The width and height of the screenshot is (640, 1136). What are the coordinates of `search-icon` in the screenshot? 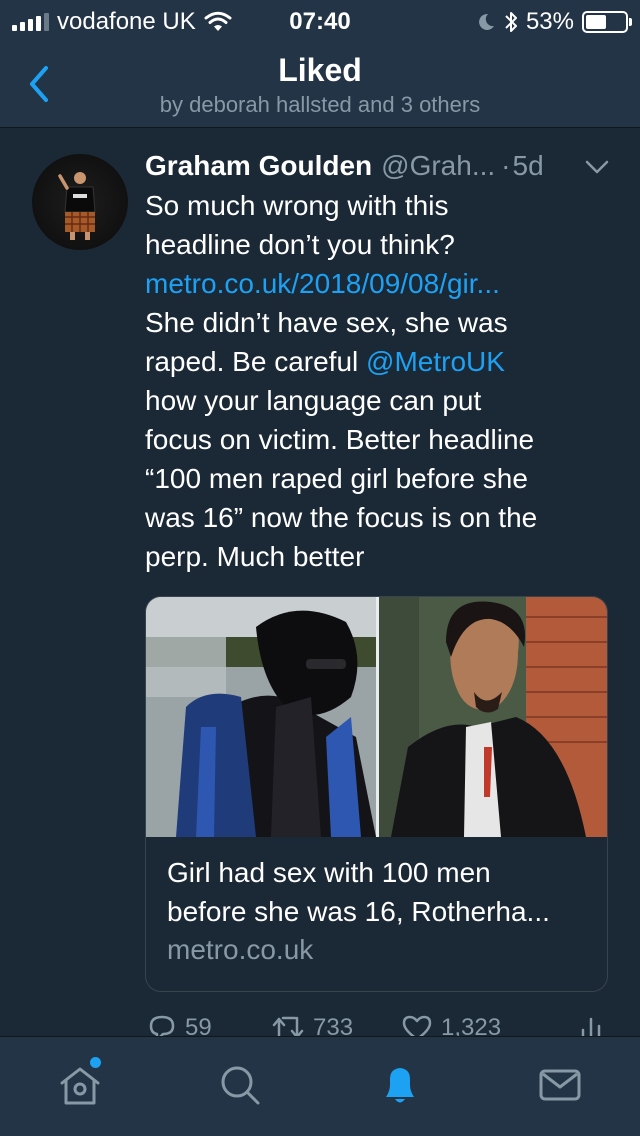 It's located at (240, 1085).